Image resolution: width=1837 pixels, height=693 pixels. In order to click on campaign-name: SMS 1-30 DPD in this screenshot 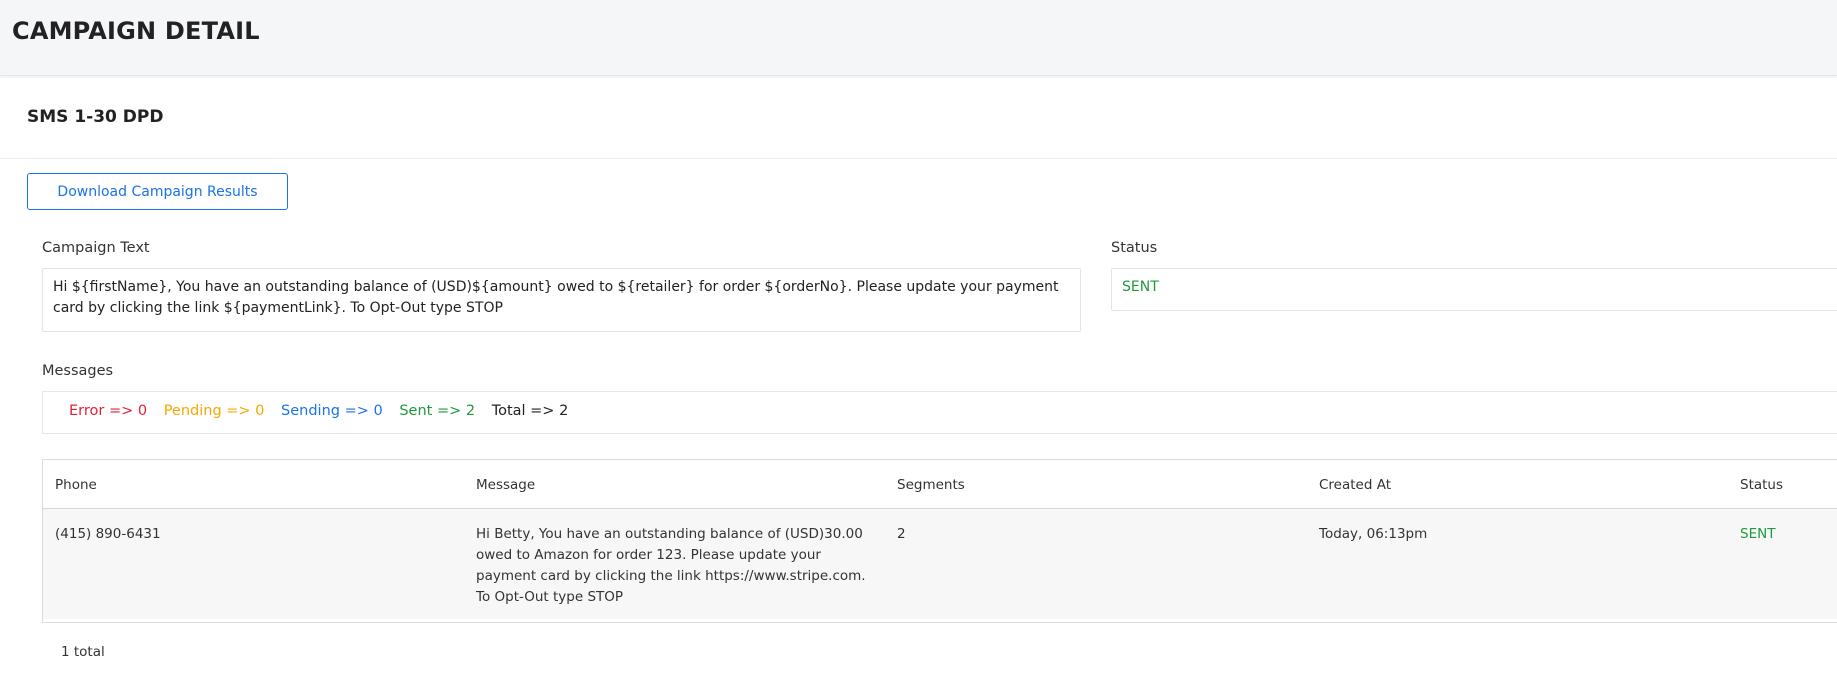, I will do `click(95, 117)`.